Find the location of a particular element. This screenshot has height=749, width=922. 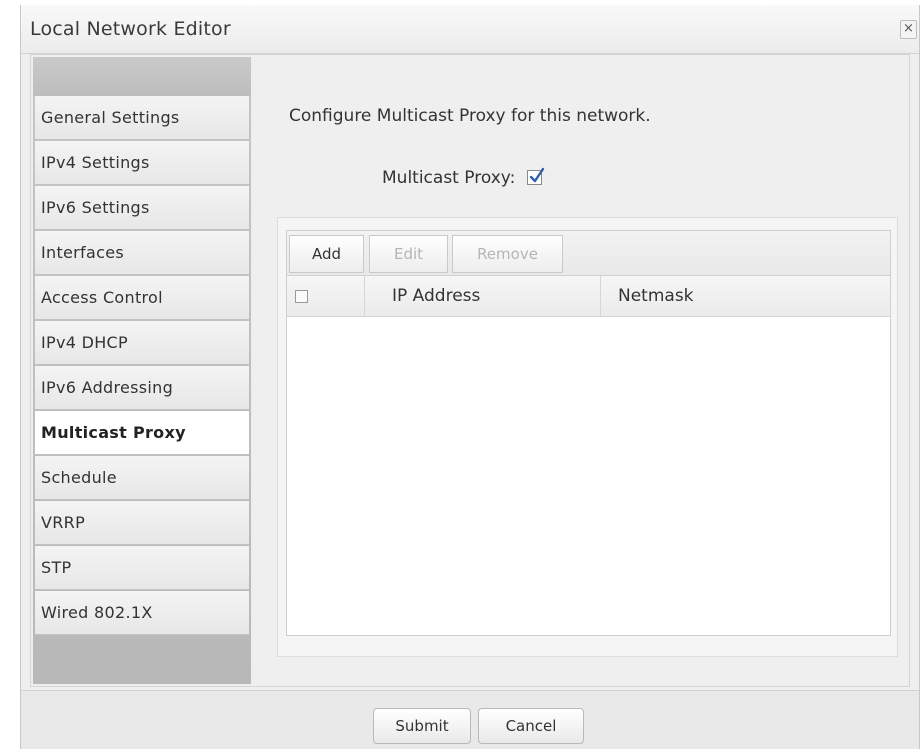

edit-button: Edit is located at coordinates (408, 254).